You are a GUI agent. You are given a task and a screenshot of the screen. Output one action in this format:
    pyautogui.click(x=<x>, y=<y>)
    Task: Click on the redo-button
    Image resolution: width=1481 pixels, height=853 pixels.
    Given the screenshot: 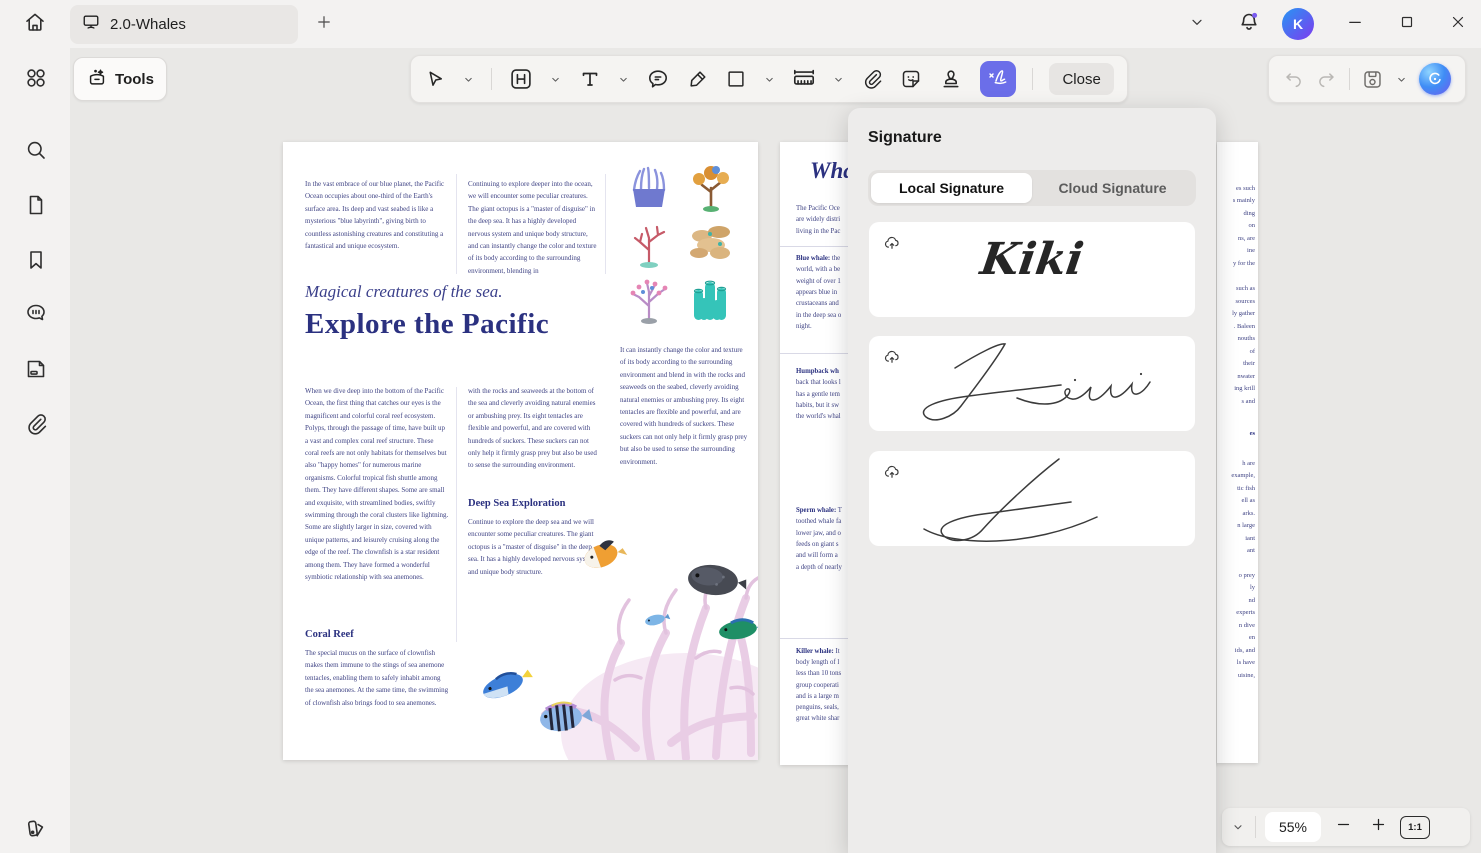 What is the action you would take?
    pyautogui.click(x=1326, y=79)
    